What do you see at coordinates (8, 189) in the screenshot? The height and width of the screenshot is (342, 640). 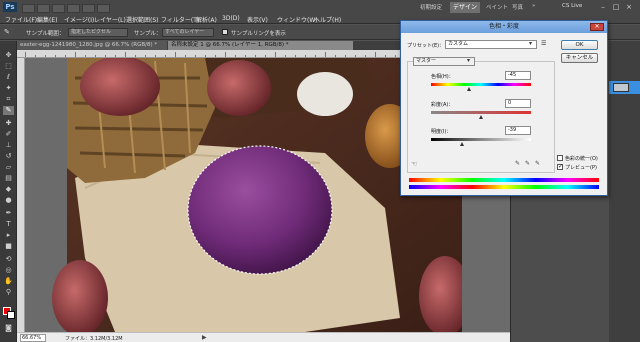 I see `blur-tool-icon: ◆` at bounding box center [8, 189].